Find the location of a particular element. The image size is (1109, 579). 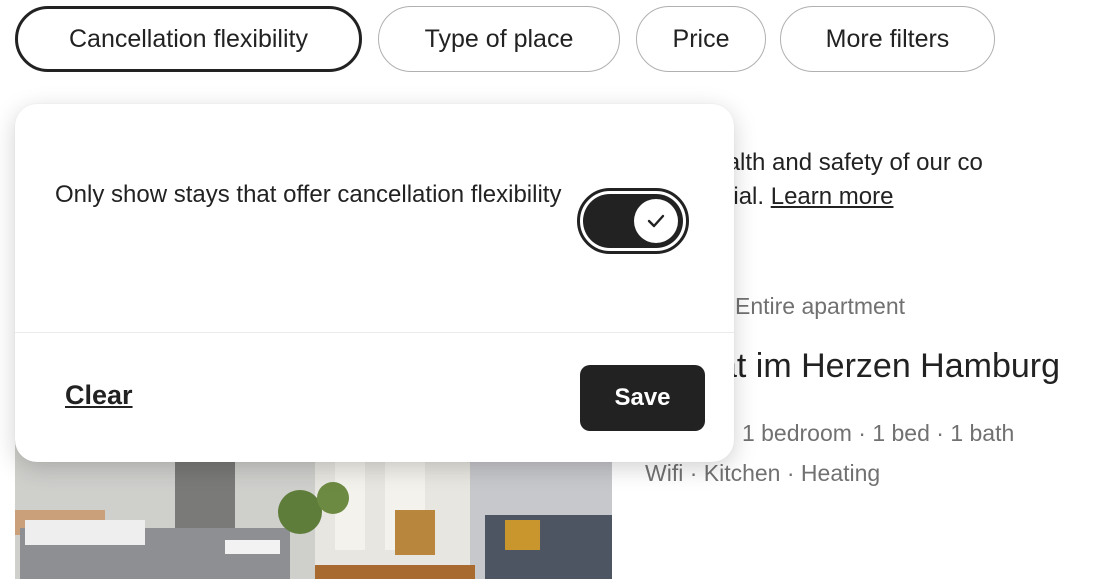

listing-amenities: Wifi · Kitchen · Heating is located at coordinates (763, 473).